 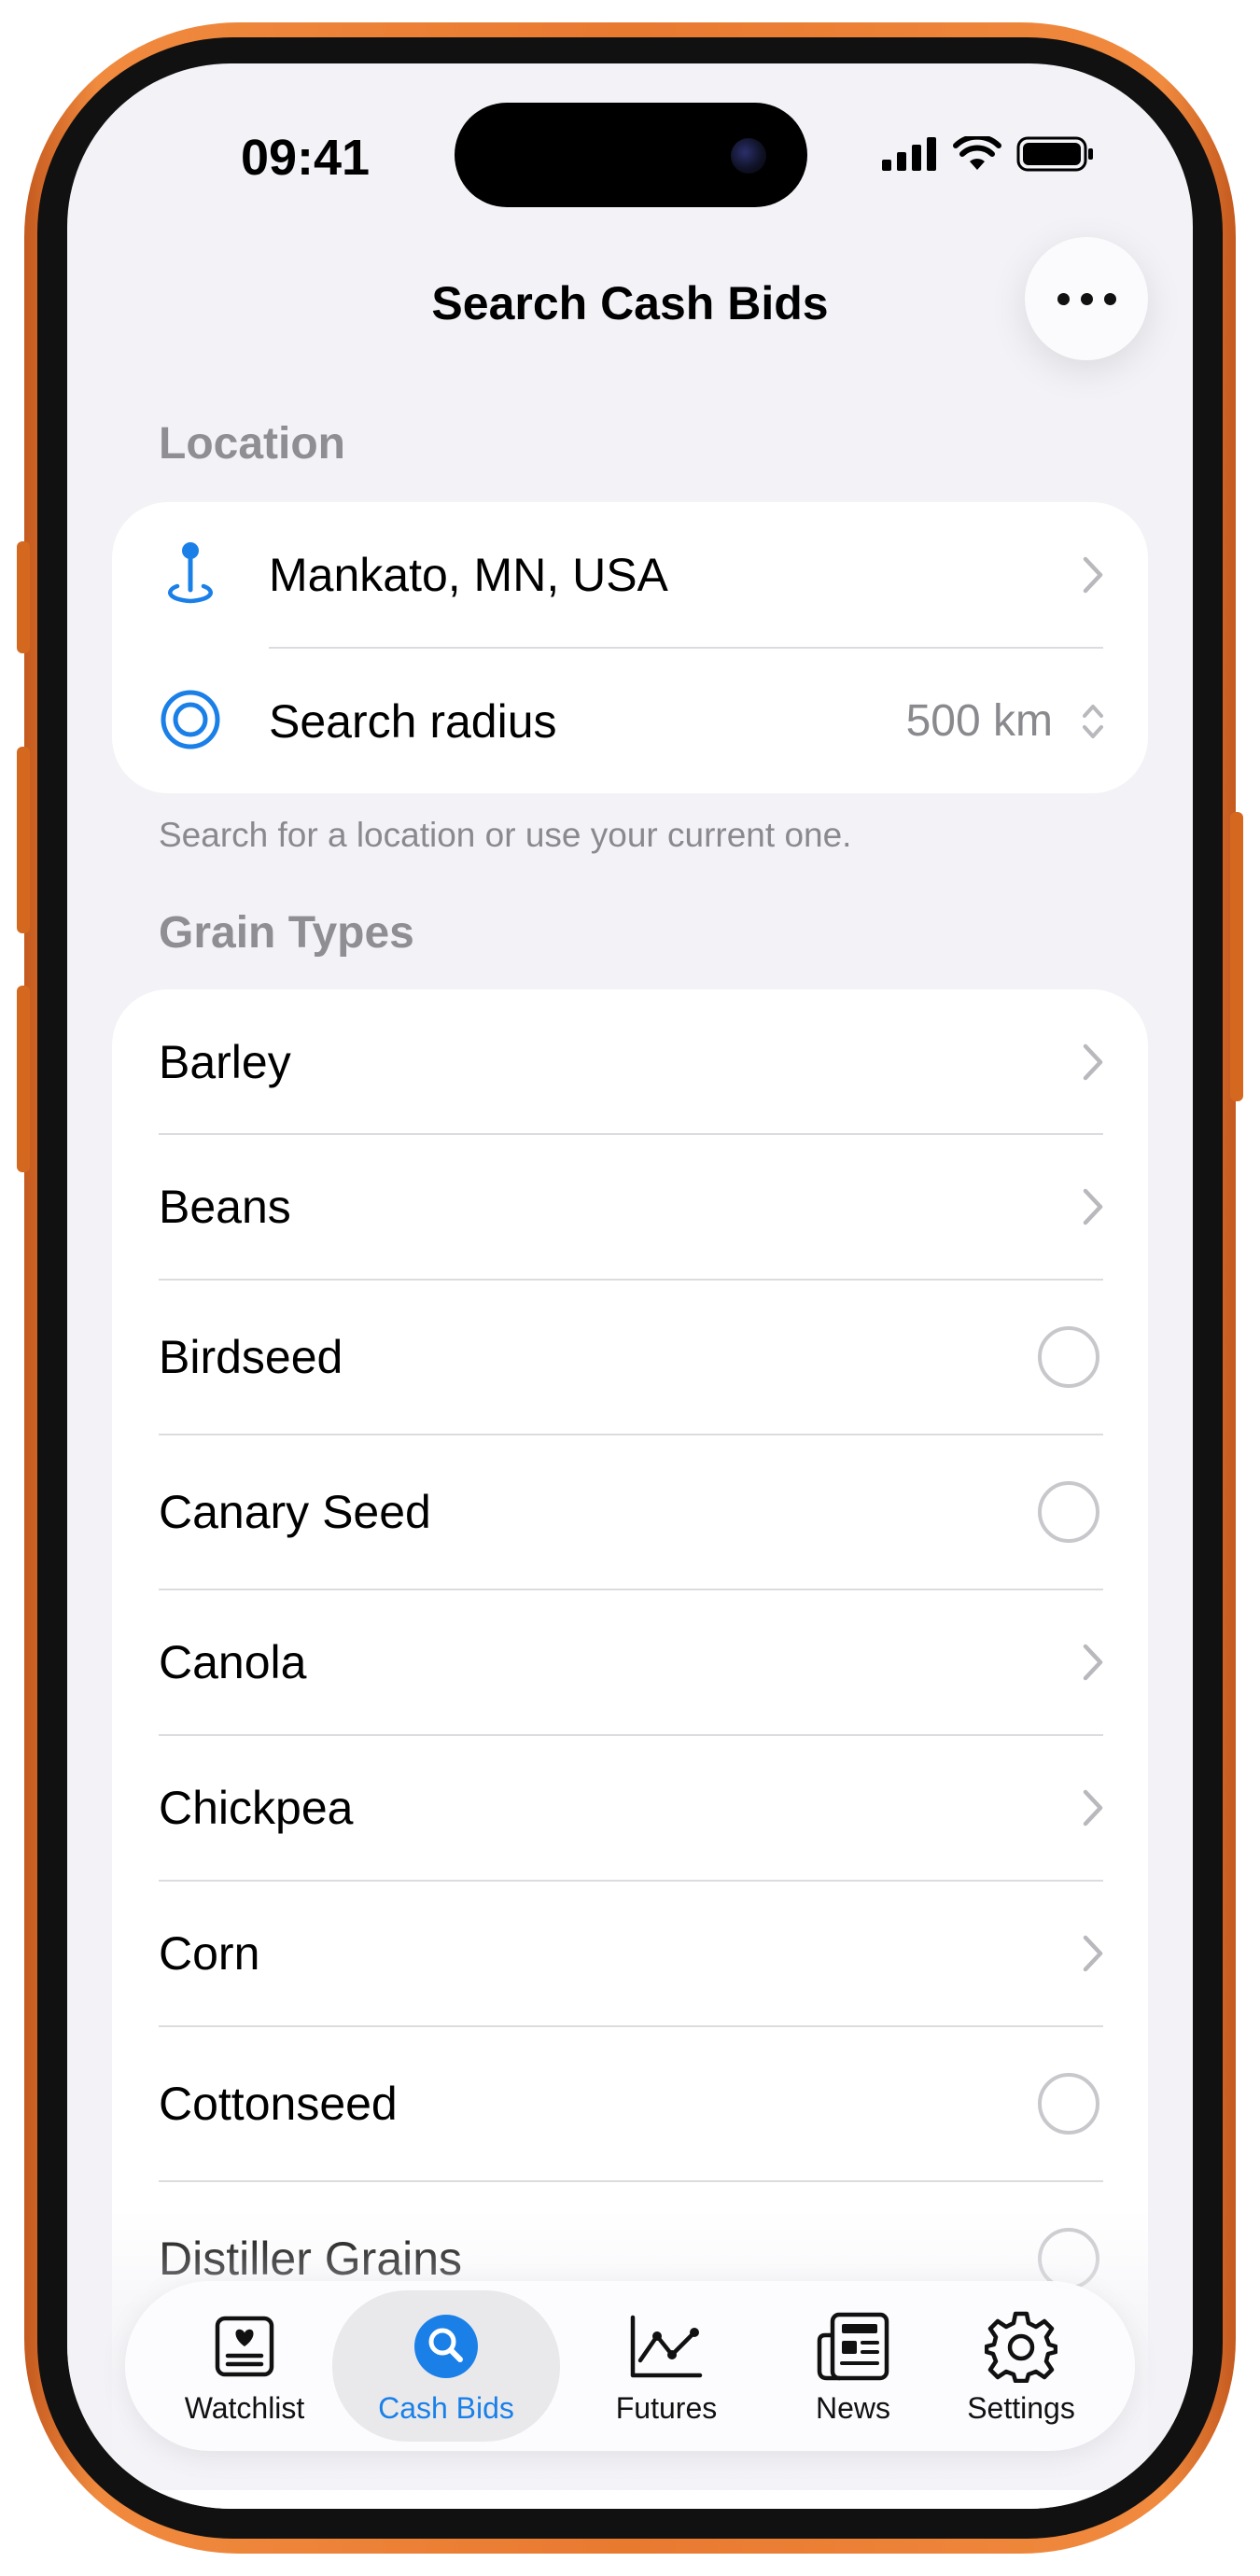 I want to click on tab-settings: Settings, so click(x=1021, y=2366).